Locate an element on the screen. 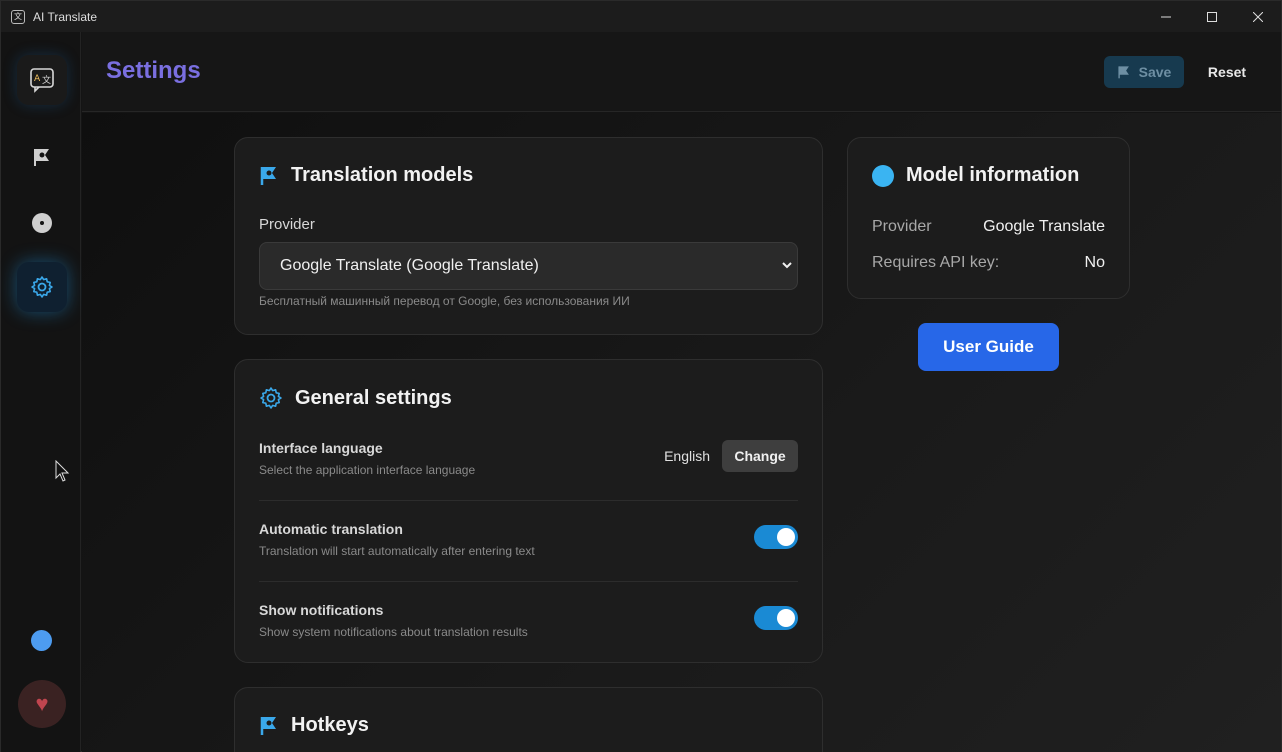  svg-text: A is located at coordinates (37, 79).